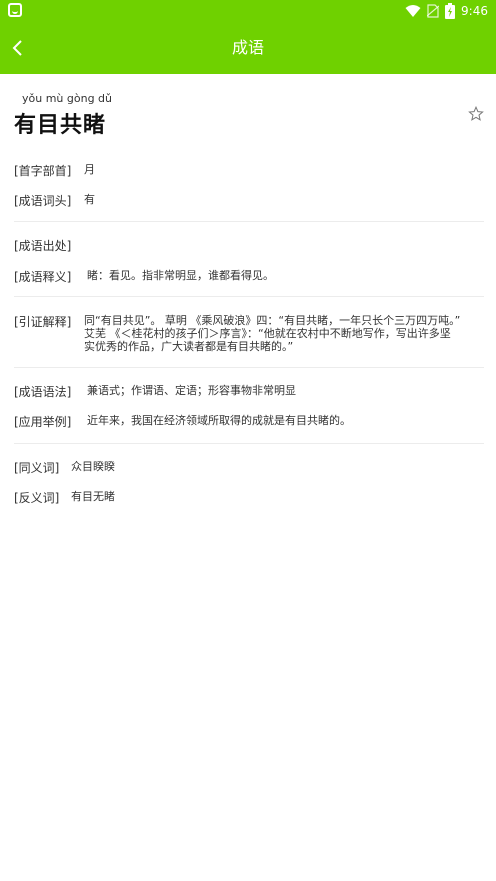  Describe the element at coordinates (37, 468) in the screenshot. I see `field-synonym-label: [同义词]` at that location.